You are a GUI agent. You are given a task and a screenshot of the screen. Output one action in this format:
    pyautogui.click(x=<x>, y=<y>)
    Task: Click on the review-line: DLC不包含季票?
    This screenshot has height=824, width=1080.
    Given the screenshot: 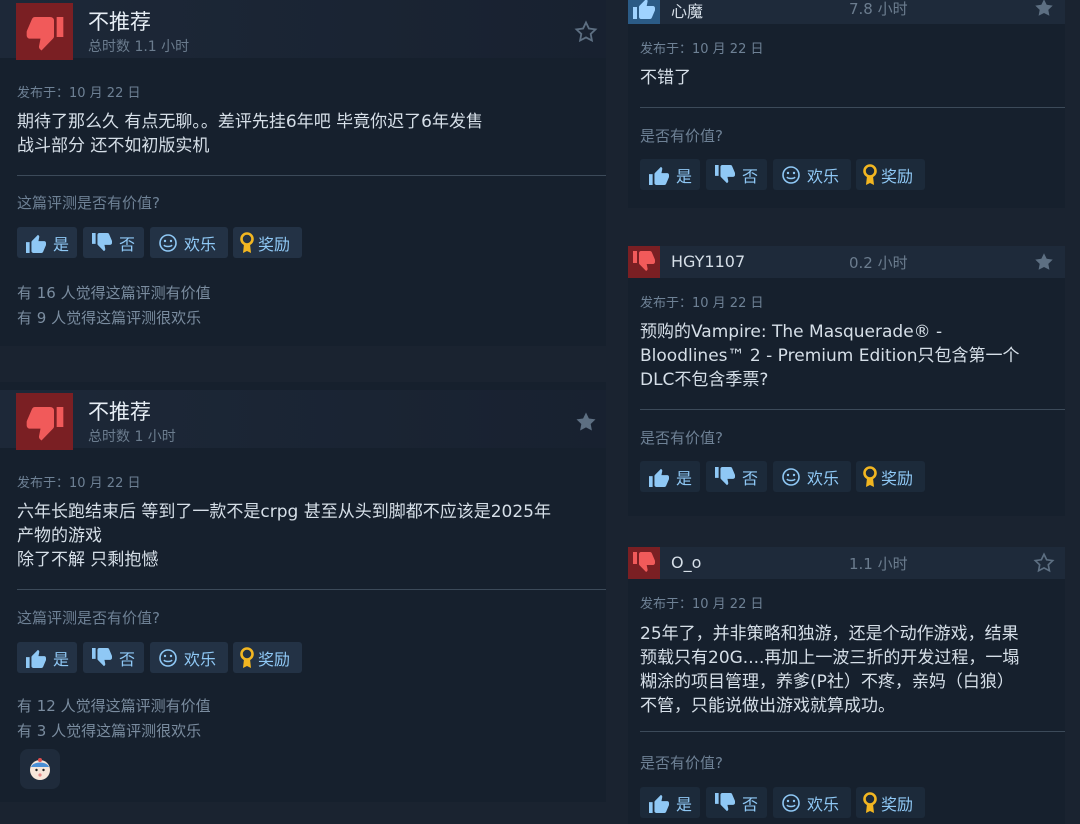 What is the action you would take?
    pyautogui.click(x=704, y=380)
    